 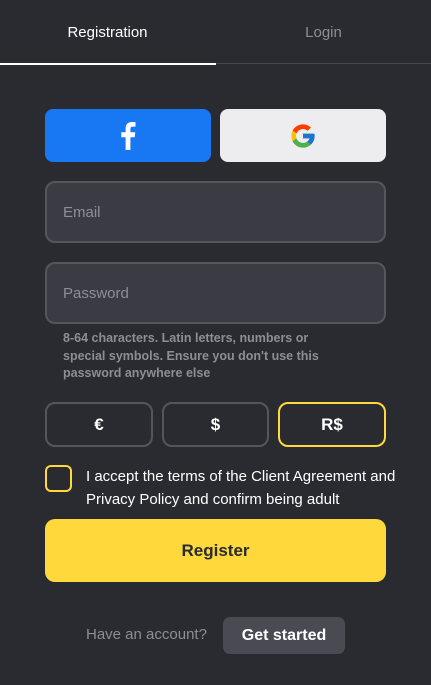 What do you see at coordinates (108, 32) in the screenshot?
I see `tab-registration: Registration` at bounding box center [108, 32].